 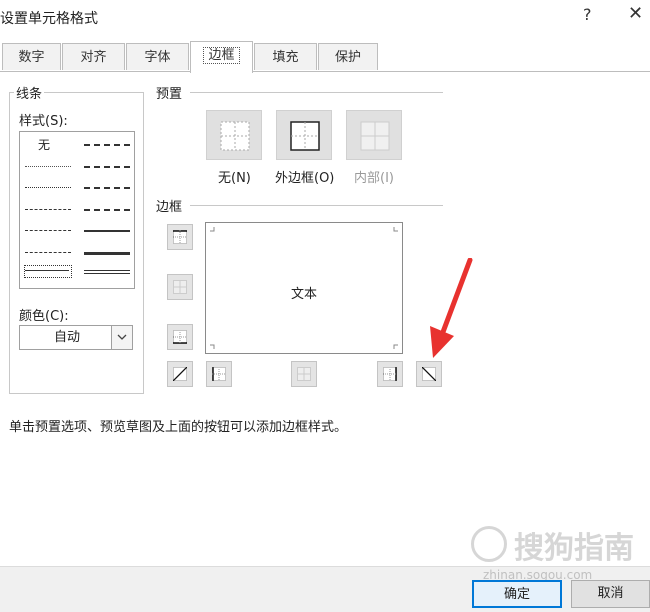 What do you see at coordinates (93, 56) in the screenshot?
I see `tab-alignment: 对齐` at bounding box center [93, 56].